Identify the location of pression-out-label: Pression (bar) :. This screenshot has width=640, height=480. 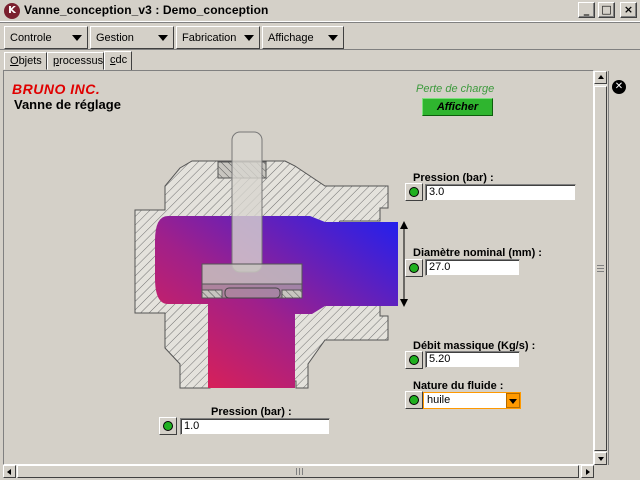
(453, 178).